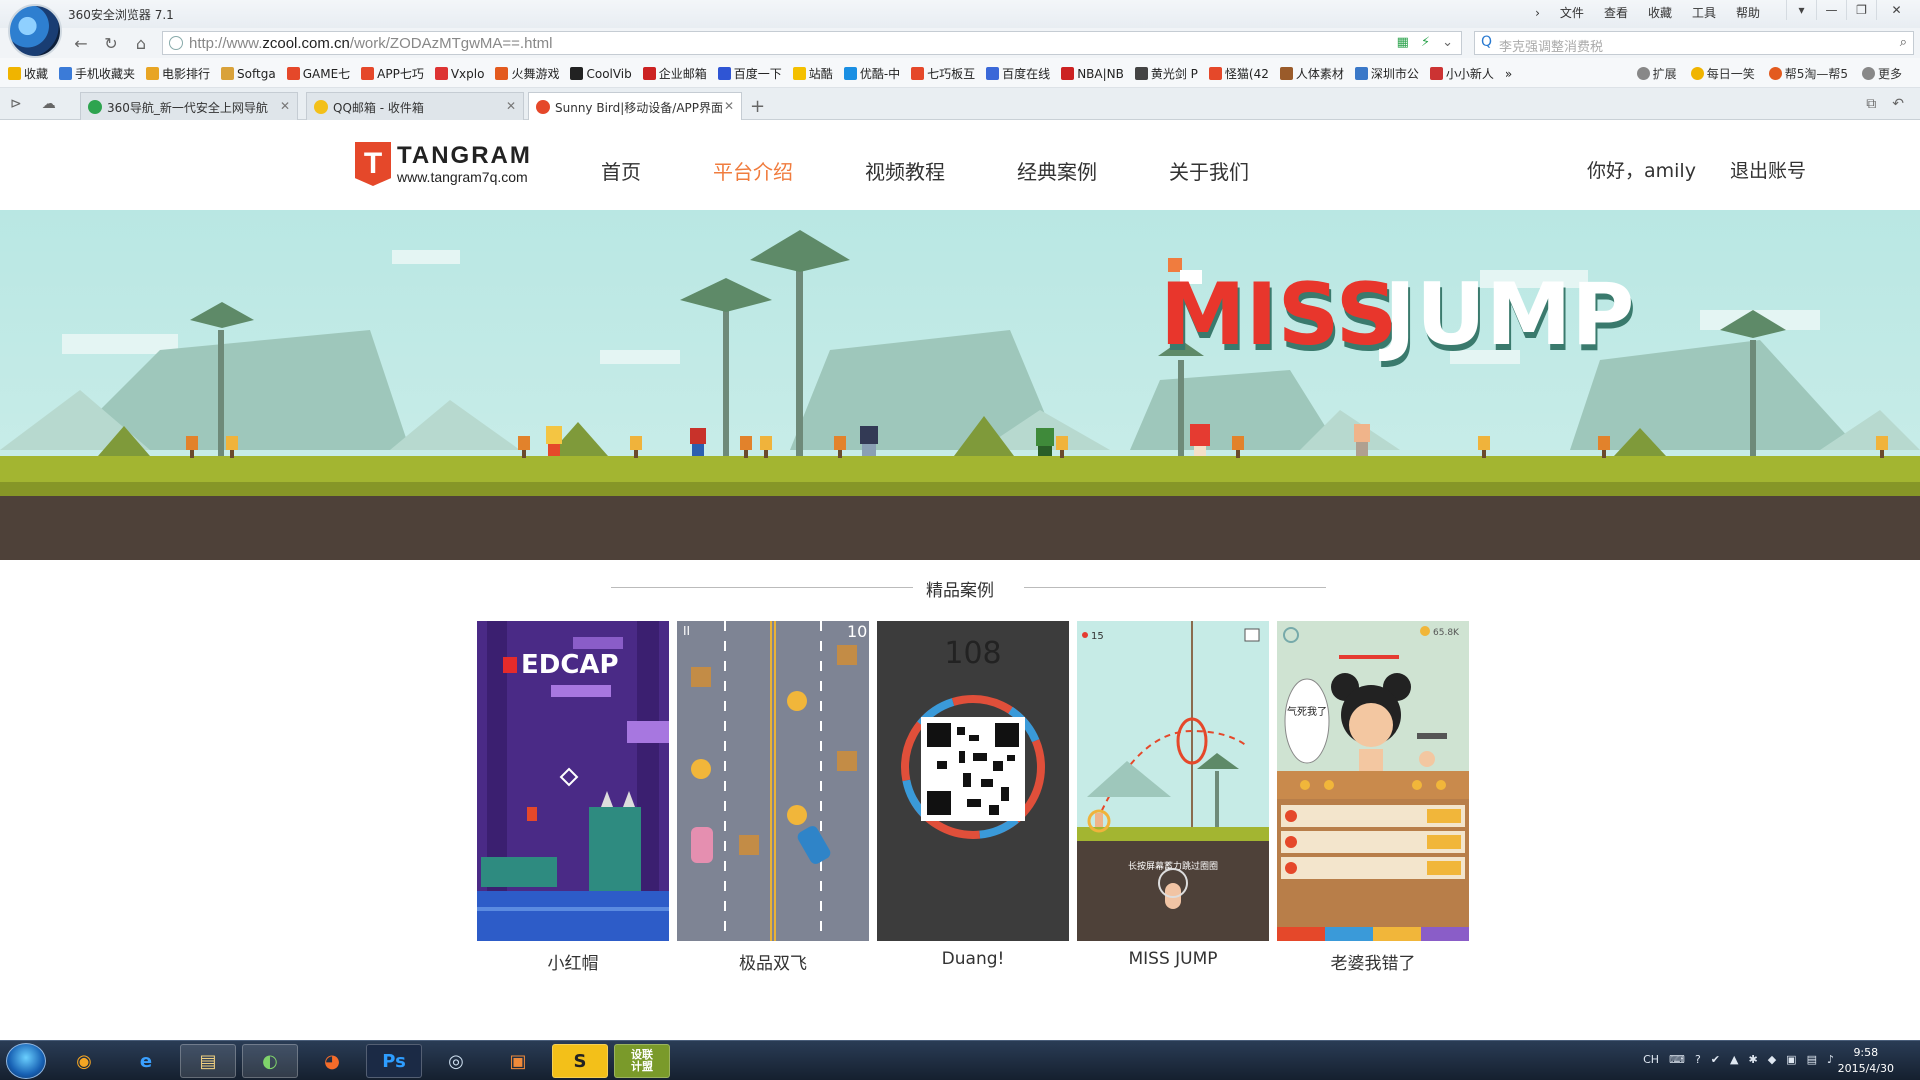 The height and width of the screenshot is (1080, 1920). What do you see at coordinates (1572, 13) in the screenshot?
I see `menu-file: 文件` at bounding box center [1572, 13].